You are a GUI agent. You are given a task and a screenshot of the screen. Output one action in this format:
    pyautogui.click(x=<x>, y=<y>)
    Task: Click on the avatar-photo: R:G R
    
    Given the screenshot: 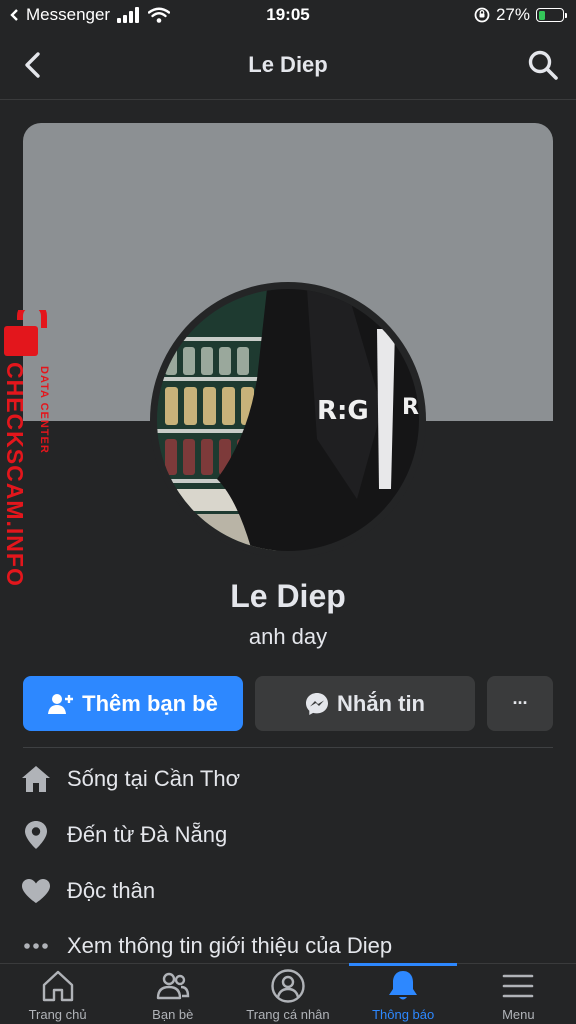 What is the action you would take?
    pyautogui.click(x=288, y=420)
    